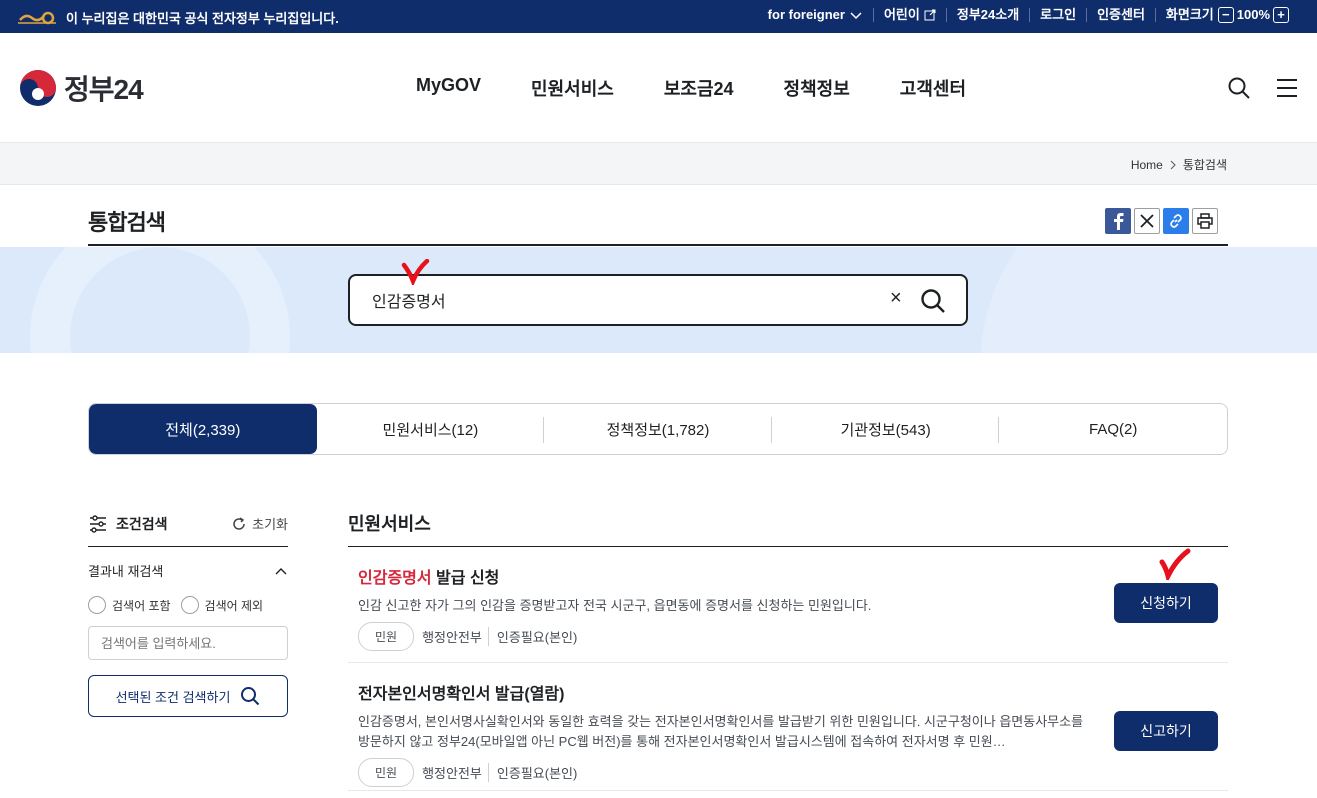  What do you see at coordinates (1147, 165) in the screenshot?
I see `breadcrumb-home: Home` at bounding box center [1147, 165].